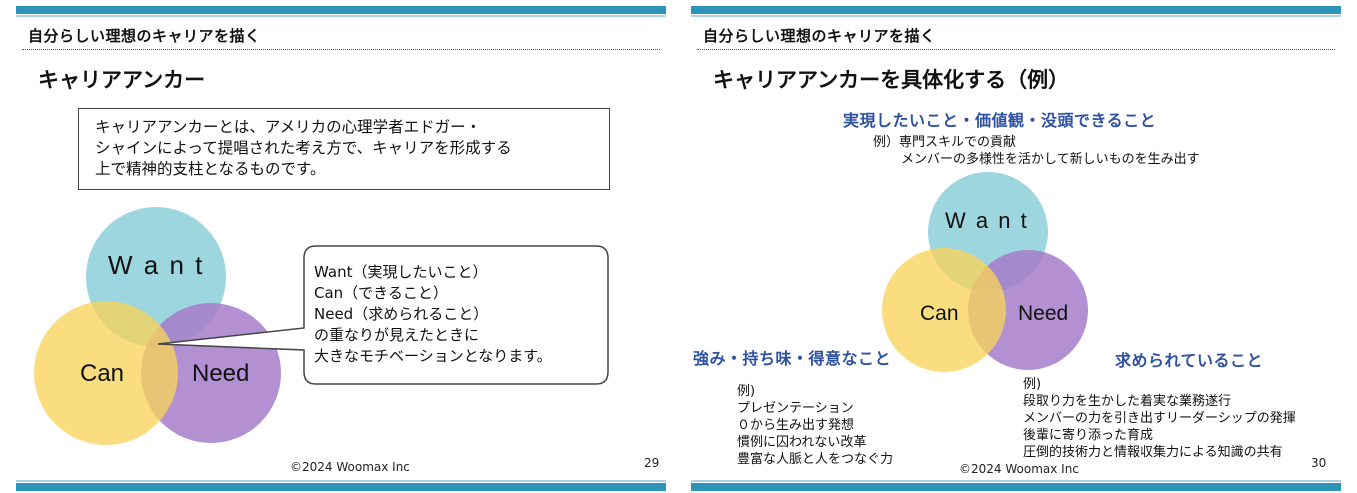 This screenshot has height=493, width=1357. Describe the element at coordinates (122, 80) in the screenshot. I see `slide-title: キャリアアンカー` at that location.